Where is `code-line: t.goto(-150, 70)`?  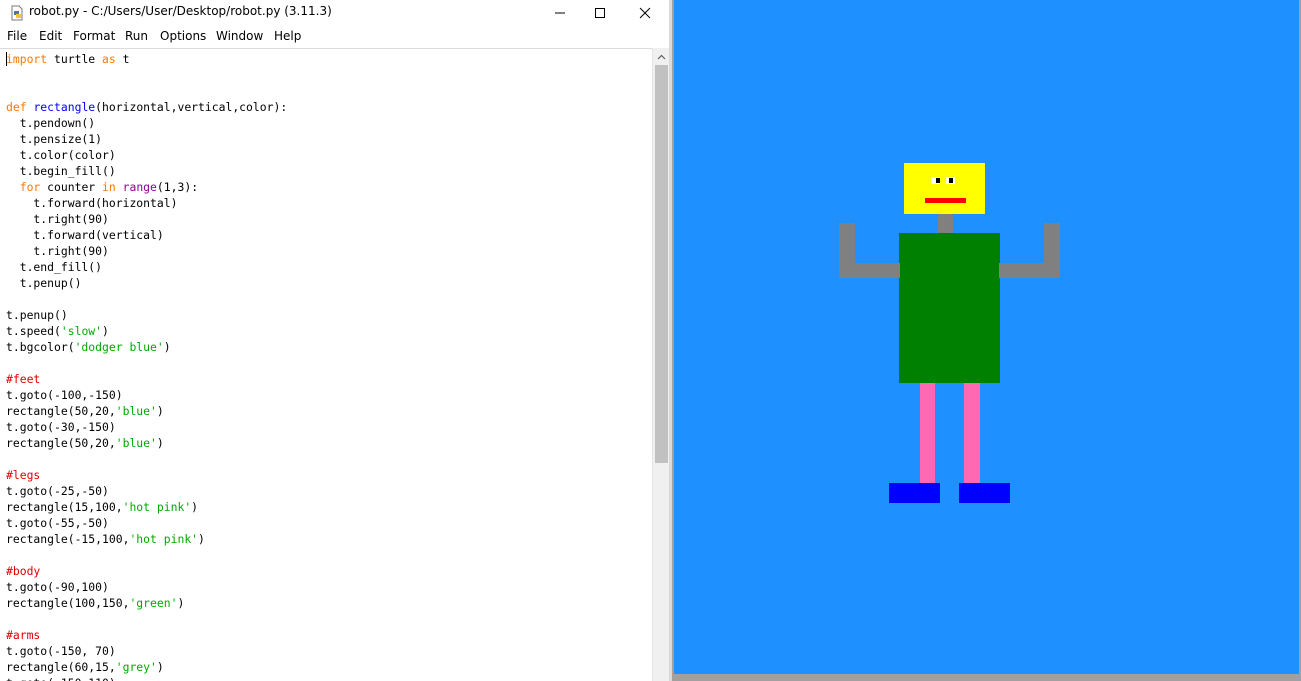 code-line: t.goto(-150, 70) is located at coordinates (146, 651).